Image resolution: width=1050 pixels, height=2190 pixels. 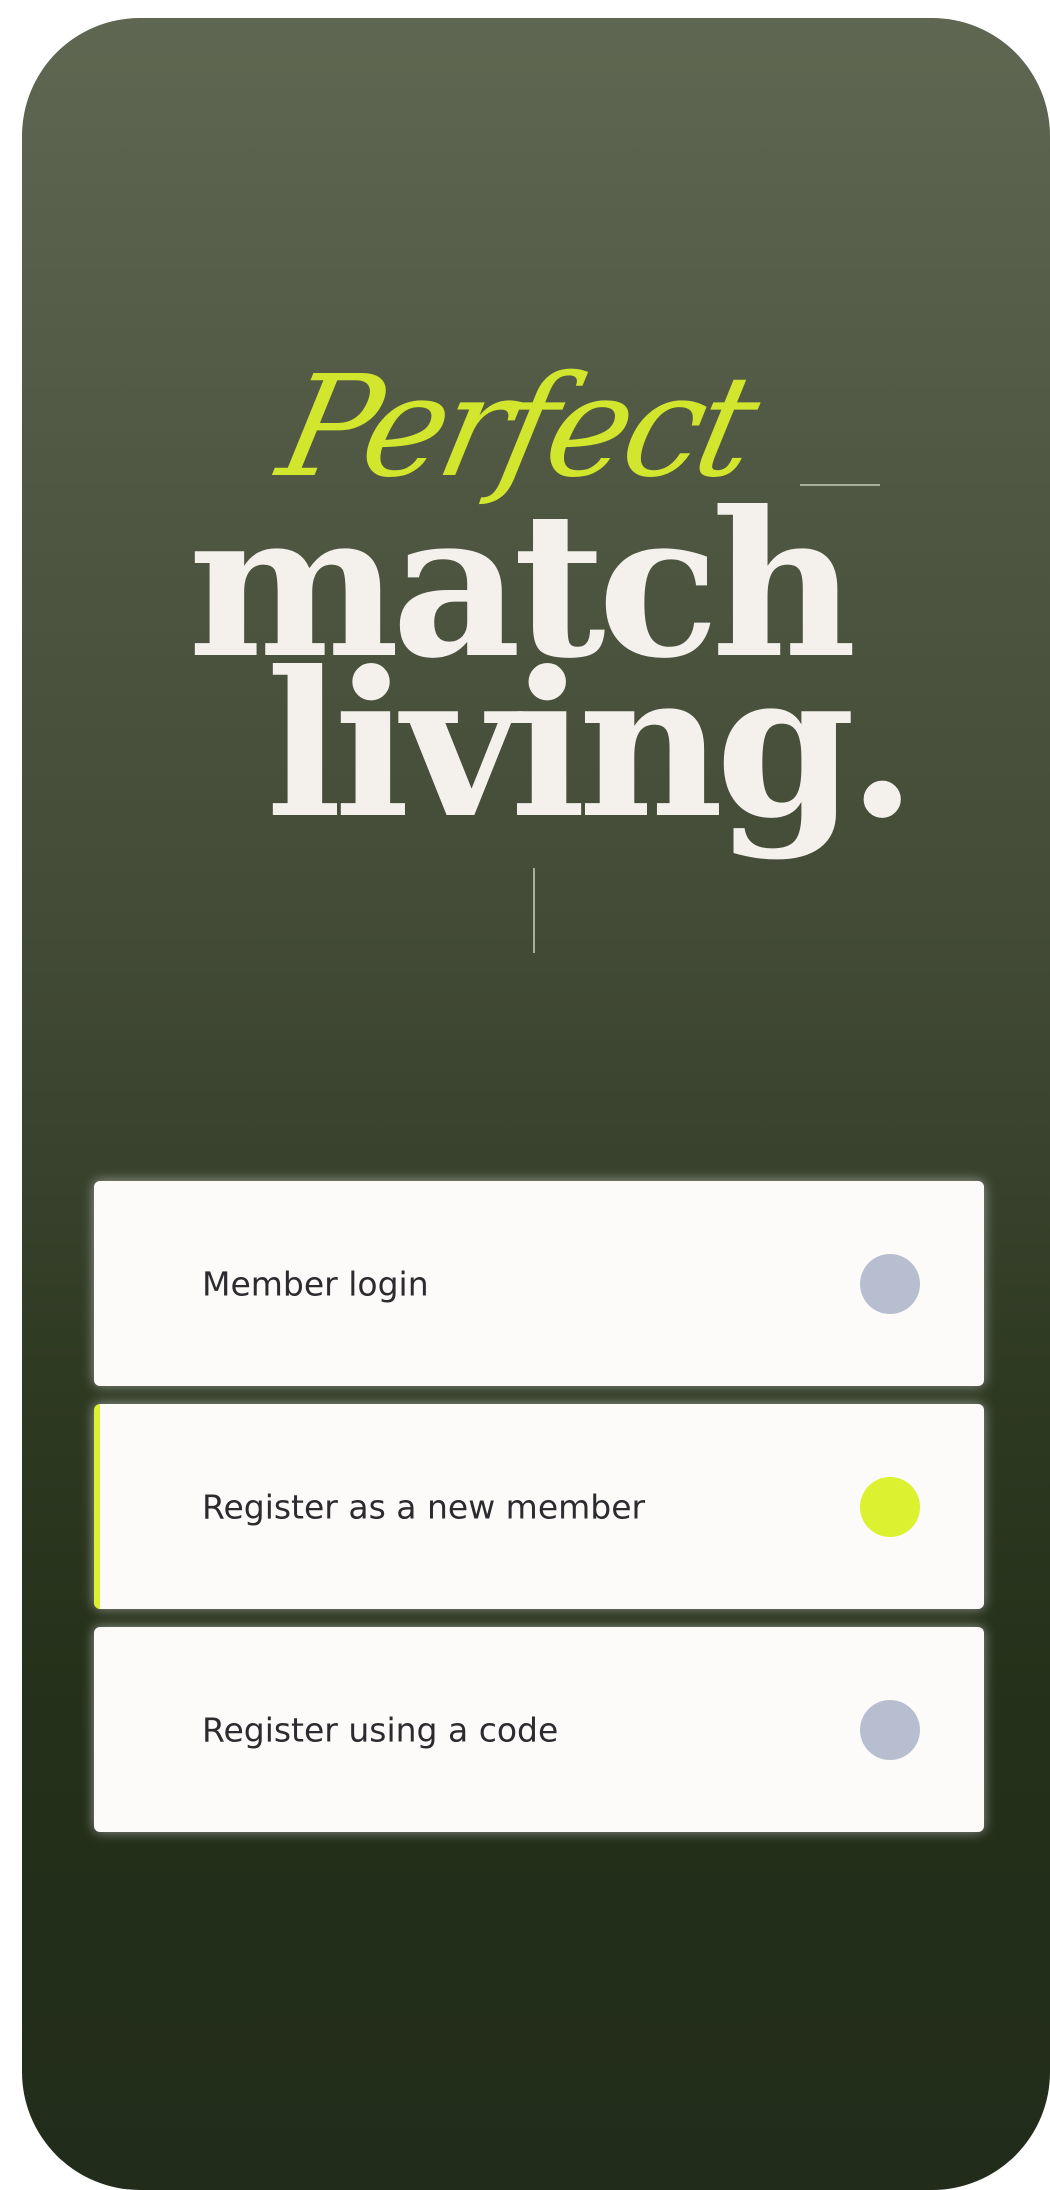 I want to click on option-label: Register using a code, so click(x=380, y=1729).